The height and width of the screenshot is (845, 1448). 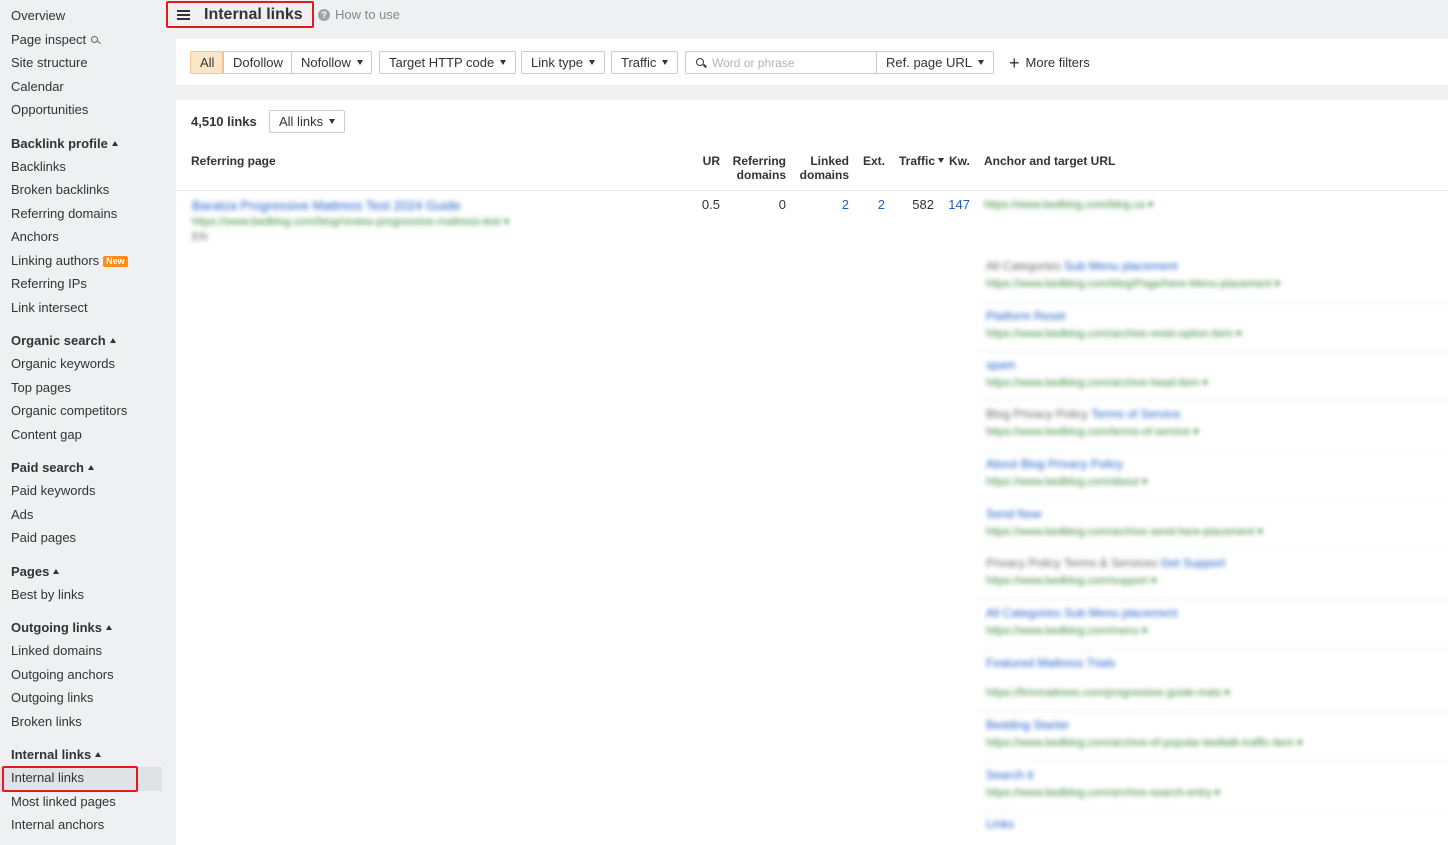 I want to click on anchor-link: Sub Menu placement, so click(x=1120, y=266).